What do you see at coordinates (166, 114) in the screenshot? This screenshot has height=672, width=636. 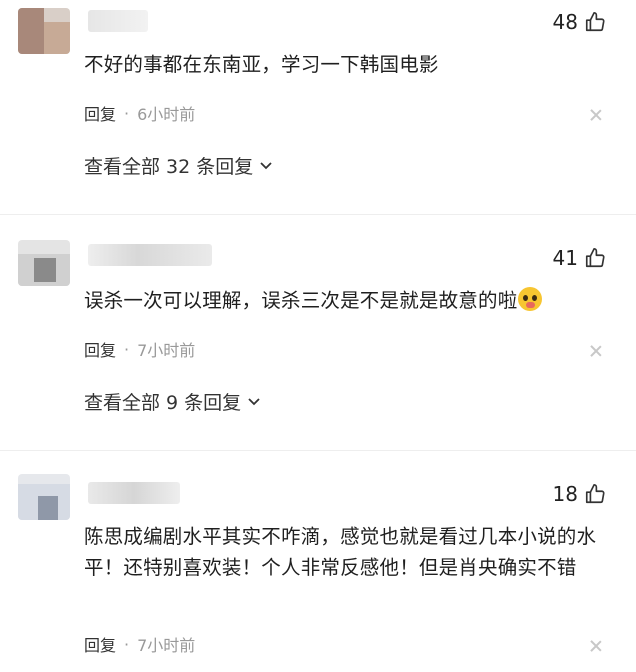 I see `timestamp: 6小时前` at bounding box center [166, 114].